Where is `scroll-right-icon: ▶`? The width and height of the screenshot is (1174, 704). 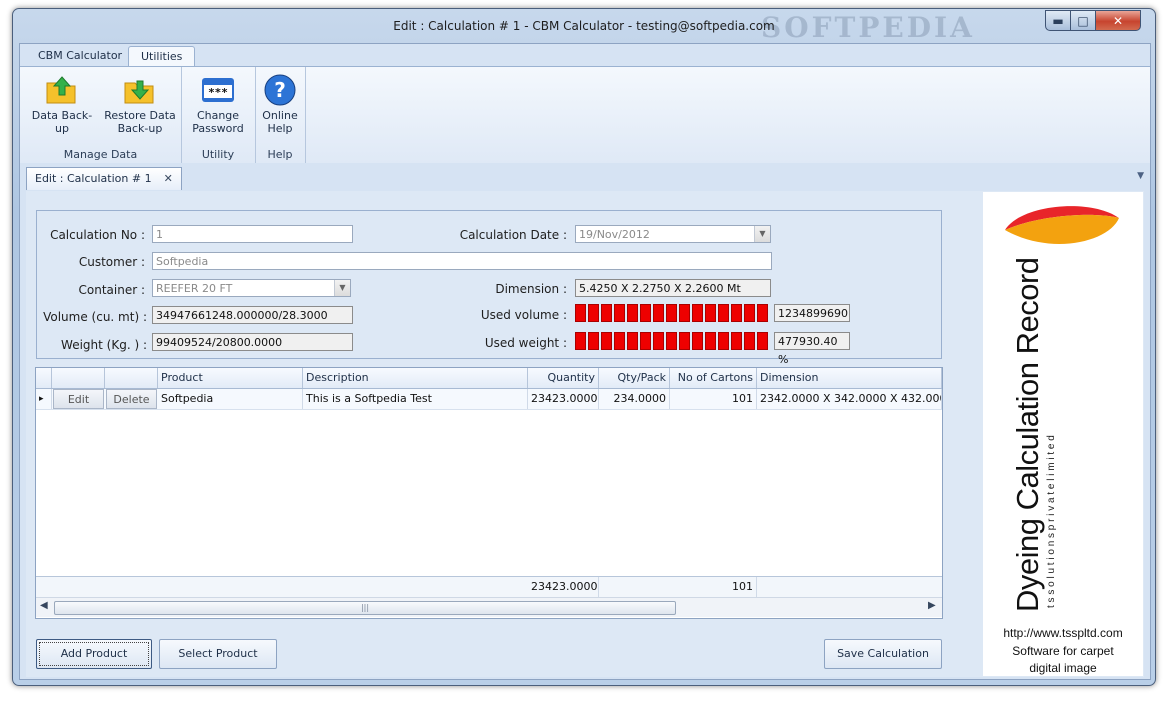
scroll-right-icon: ▶ is located at coordinates (932, 605).